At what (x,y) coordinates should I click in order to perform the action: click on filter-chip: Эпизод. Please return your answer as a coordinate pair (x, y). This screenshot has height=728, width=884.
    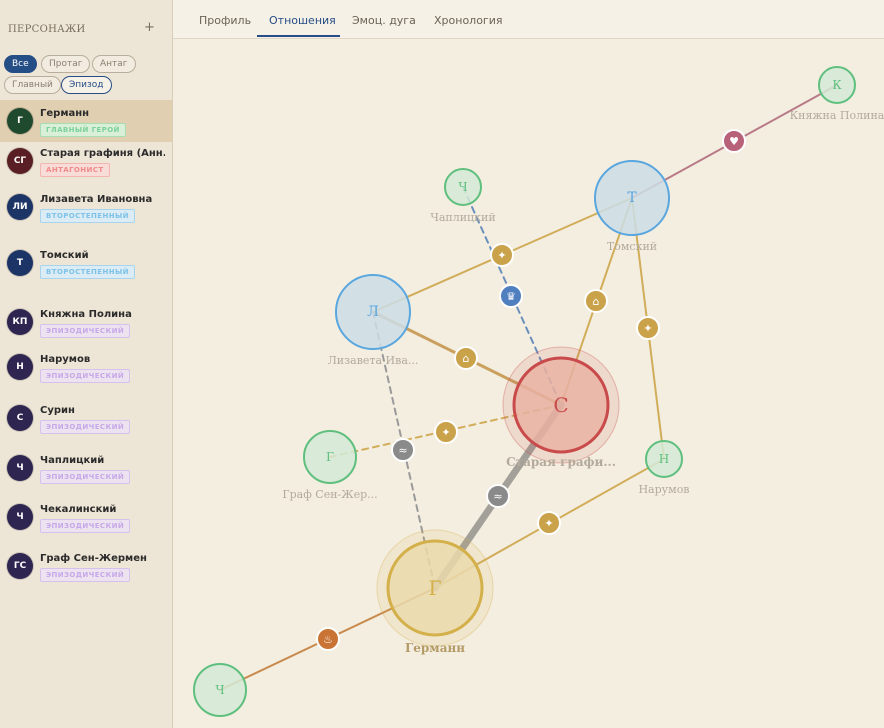
    Looking at the image, I should click on (86, 85).